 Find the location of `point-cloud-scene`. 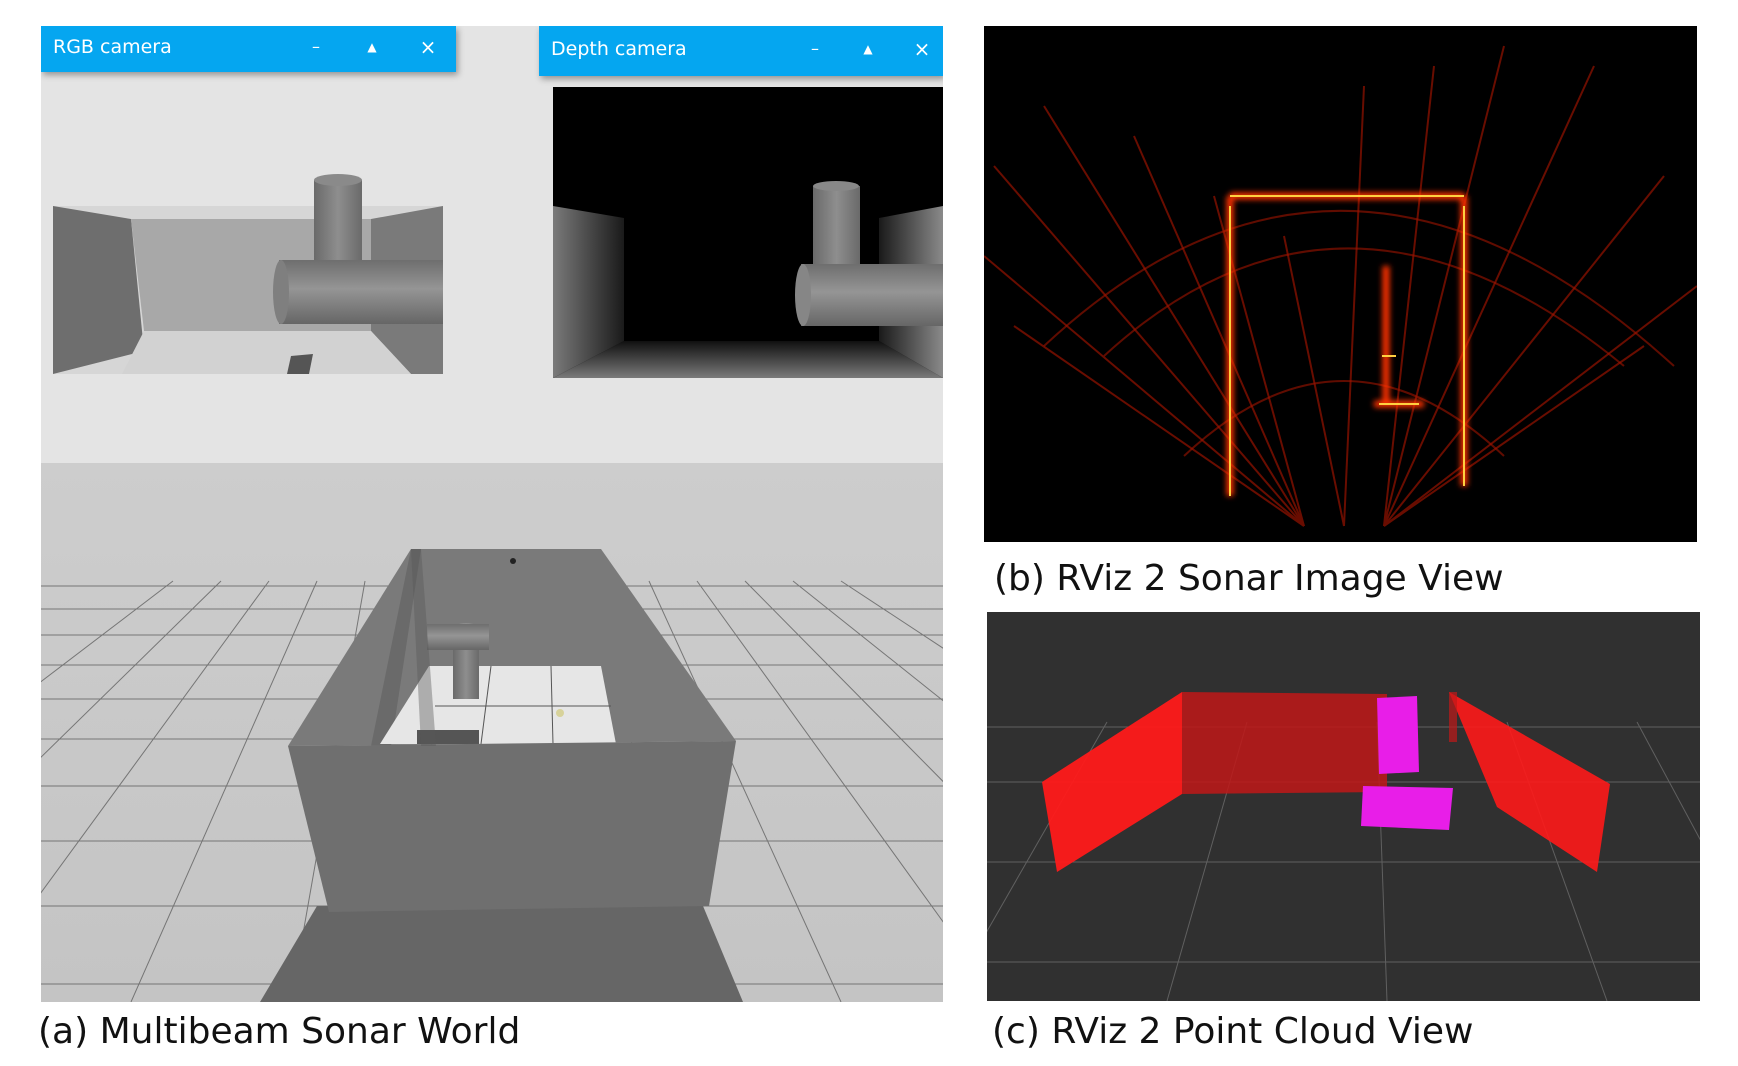

point-cloud-scene is located at coordinates (1343, 846).